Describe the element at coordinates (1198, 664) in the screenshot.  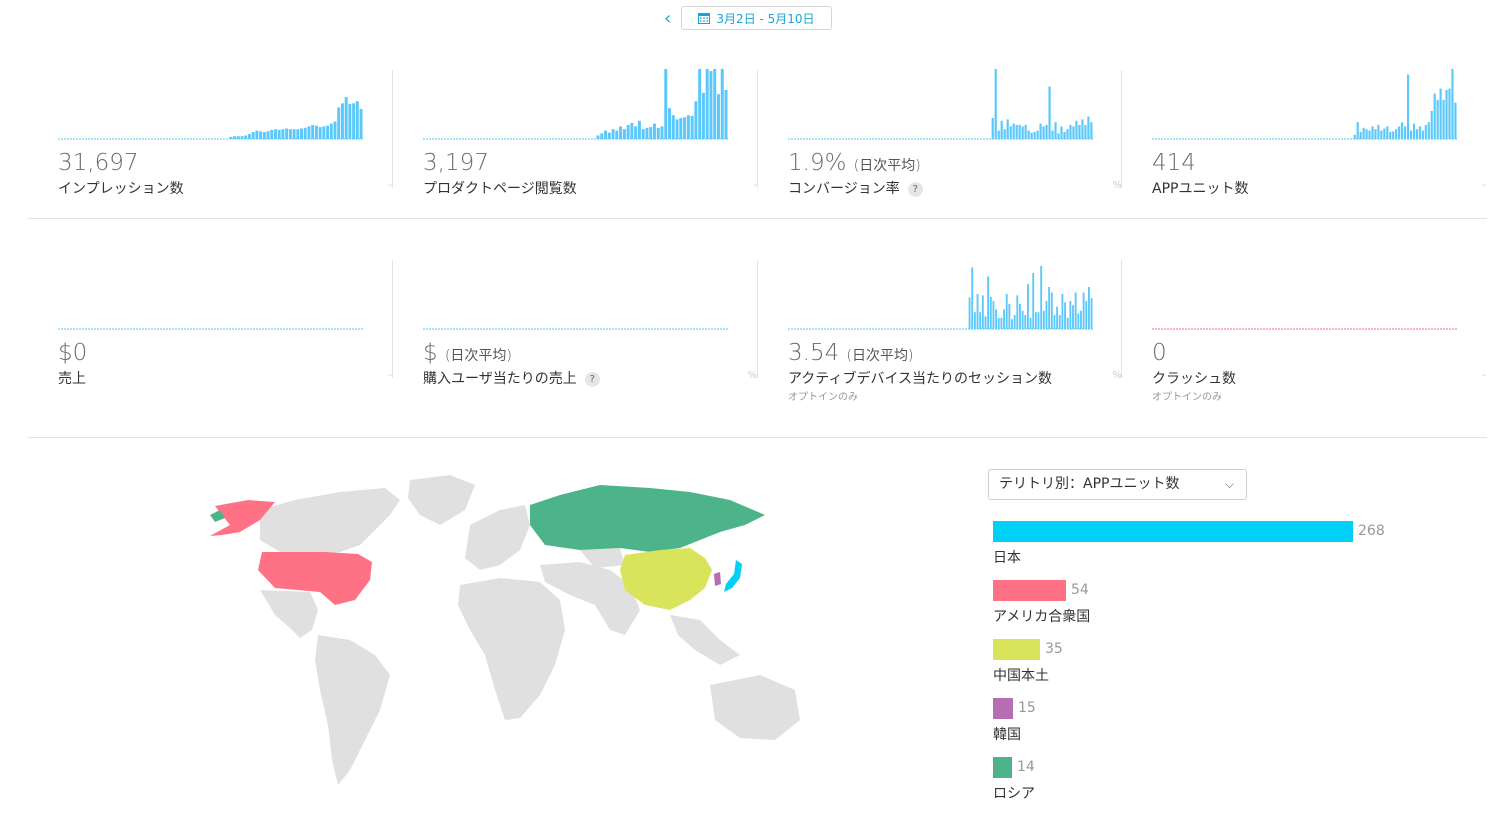
I see `territory-bar-item: 35 中国本土` at that location.